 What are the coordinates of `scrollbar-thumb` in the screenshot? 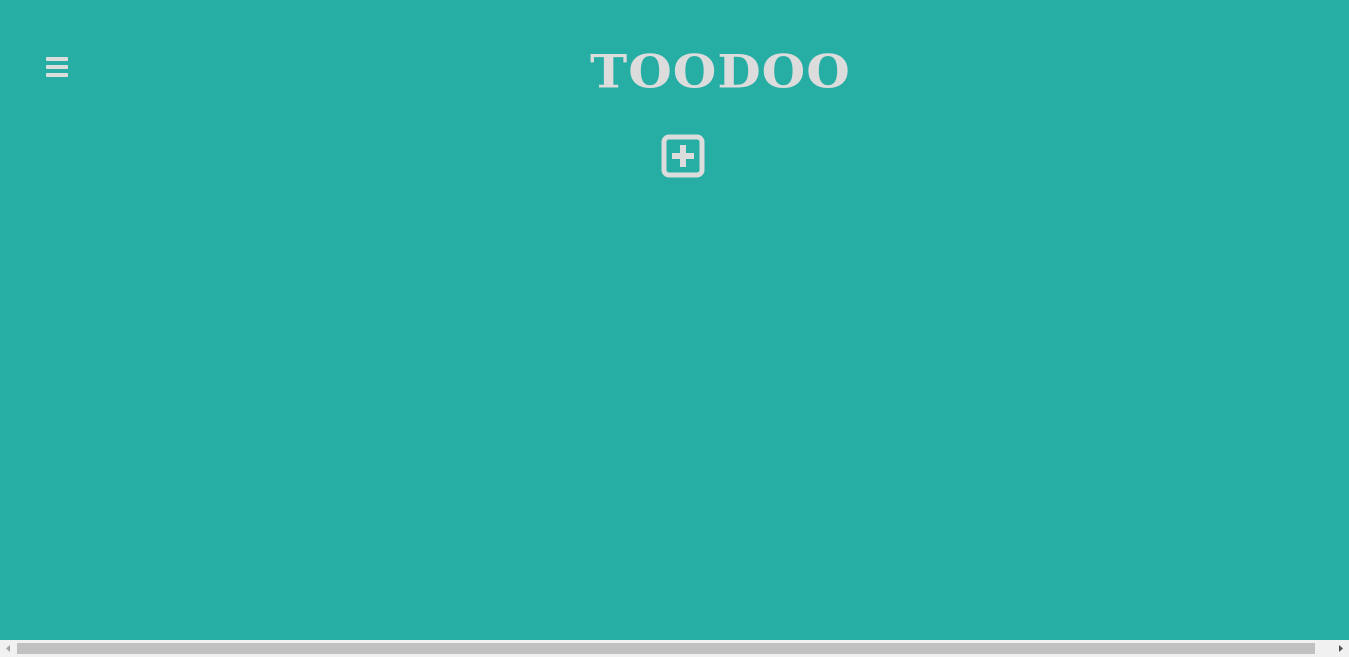 It's located at (666, 648).